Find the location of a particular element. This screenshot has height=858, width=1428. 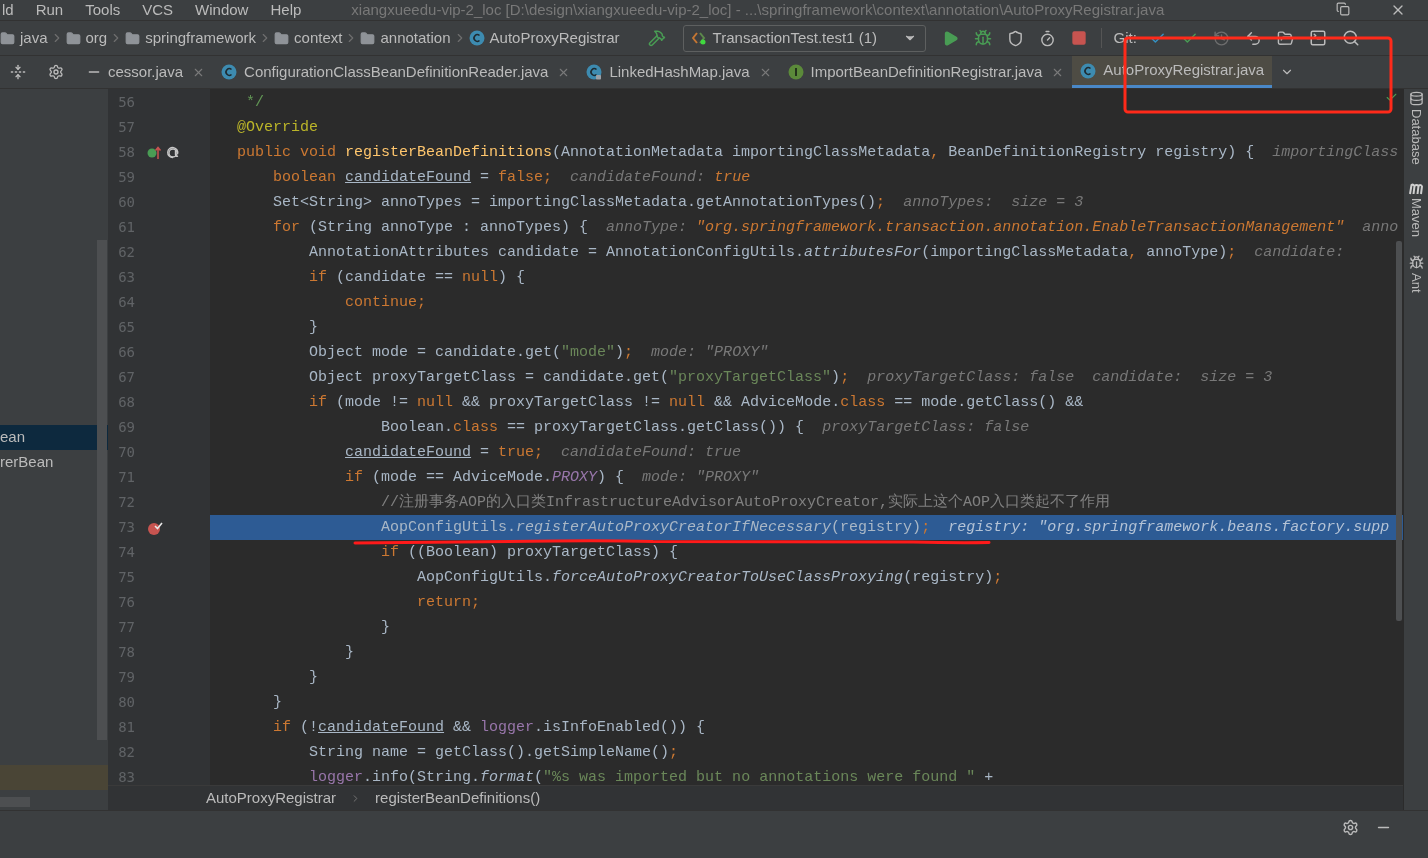

code-line: if ((Boolean) proxyTargetClass) { is located at coordinates (529, 552).